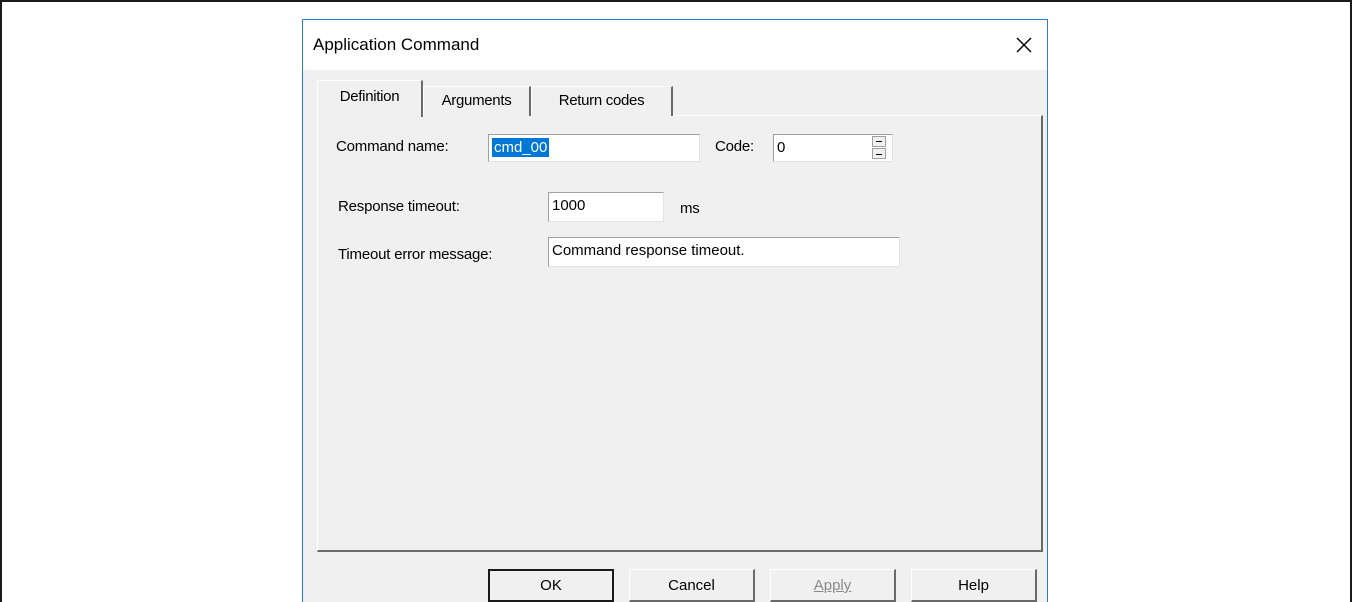 The width and height of the screenshot is (1352, 602). What do you see at coordinates (690, 208) in the screenshot?
I see `response-timeout-unit: ms` at bounding box center [690, 208].